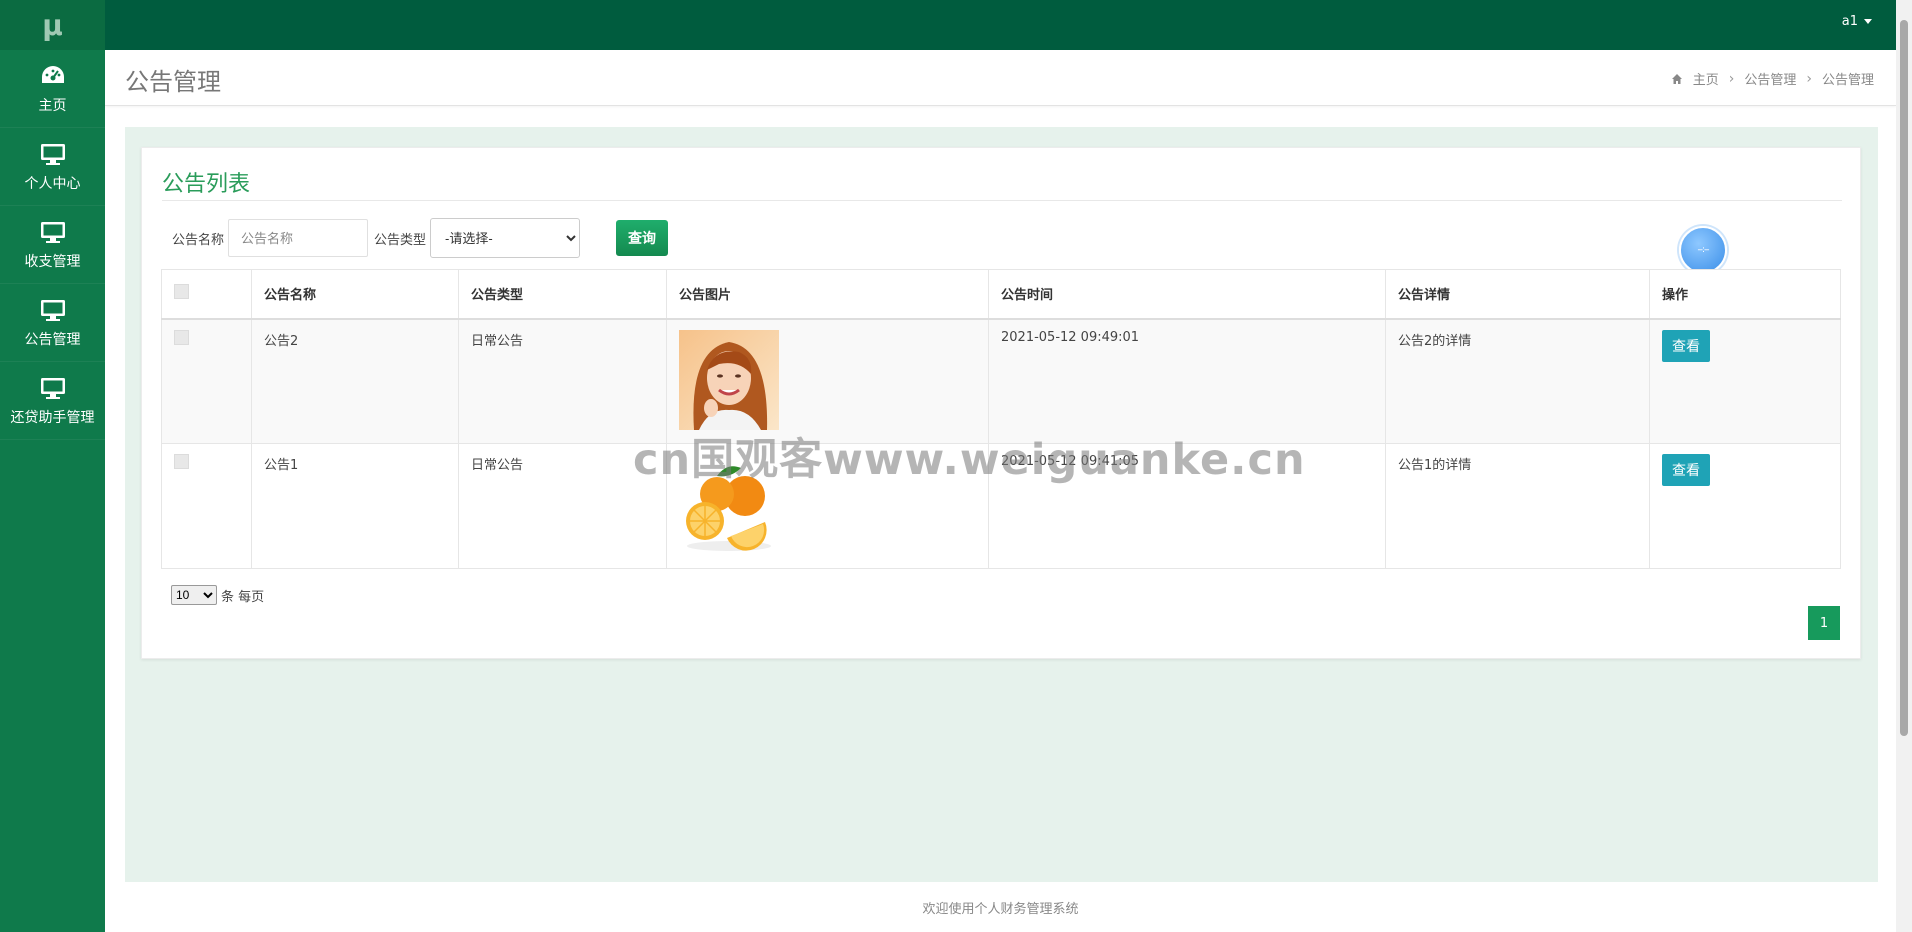 Image resolution: width=1912 pixels, height=932 pixels. Describe the element at coordinates (52, 105) in the screenshot. I see `sidebar-item-label: 主页` at that location.